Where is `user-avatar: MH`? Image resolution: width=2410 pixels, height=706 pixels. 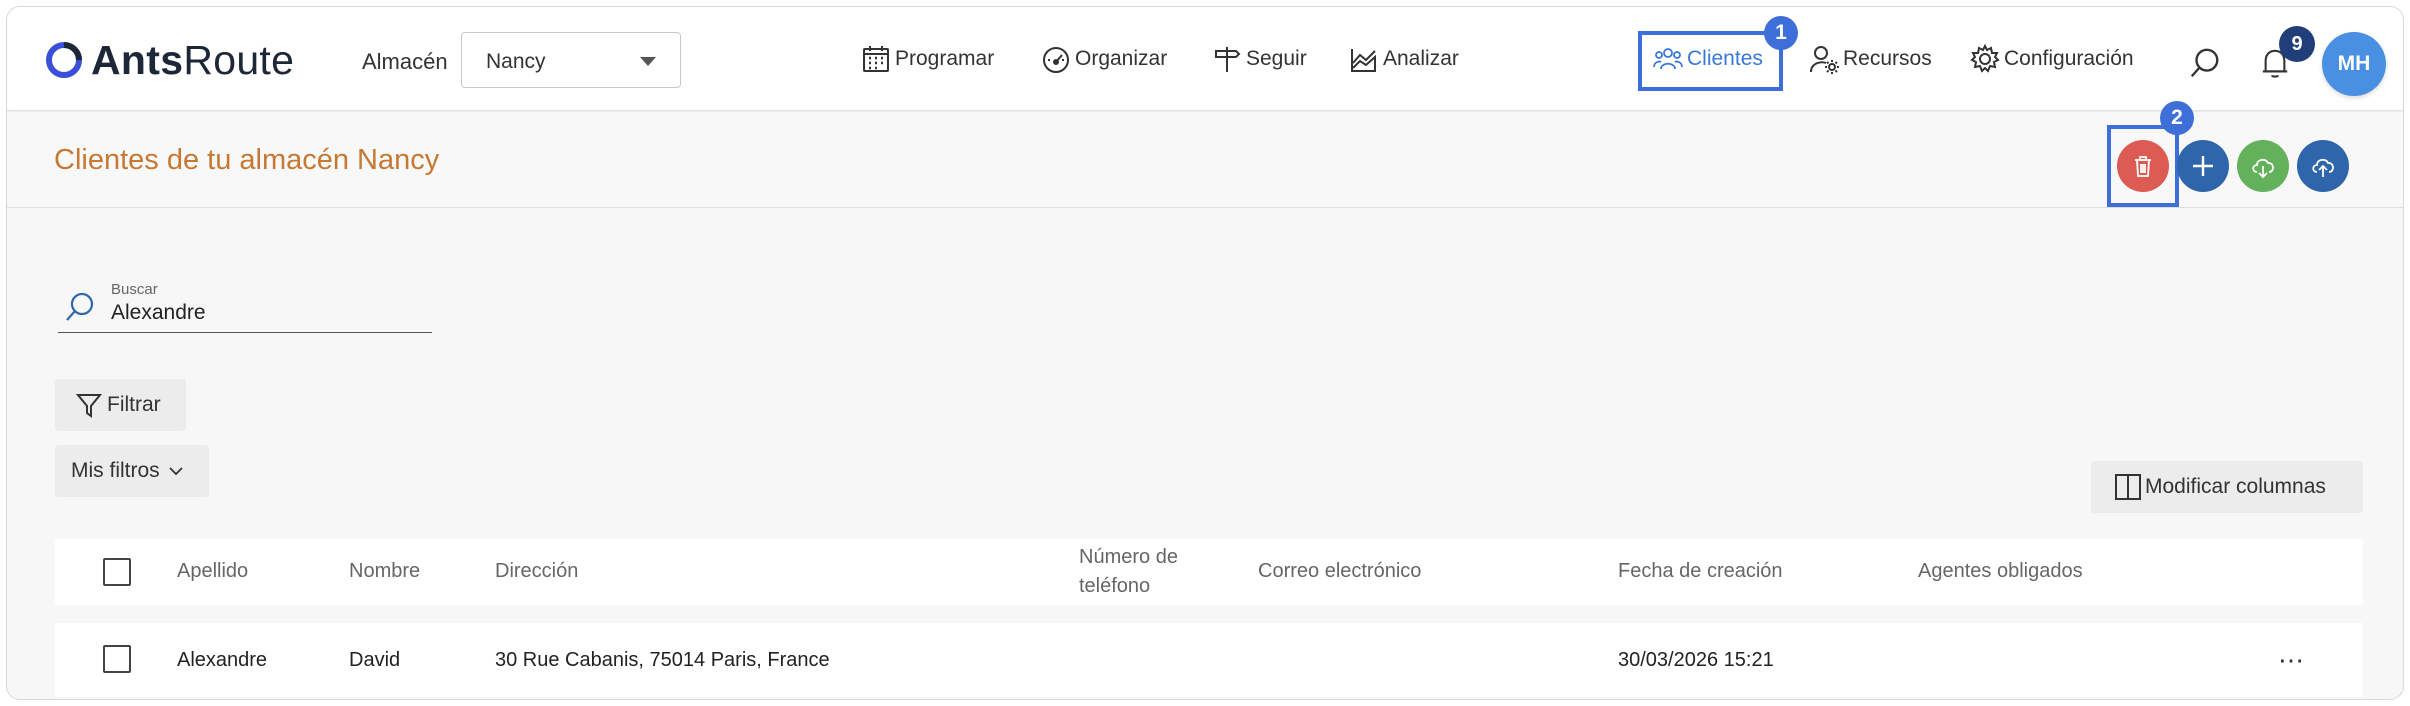 user-avatar: MH is located at coordinates (2354, 64).